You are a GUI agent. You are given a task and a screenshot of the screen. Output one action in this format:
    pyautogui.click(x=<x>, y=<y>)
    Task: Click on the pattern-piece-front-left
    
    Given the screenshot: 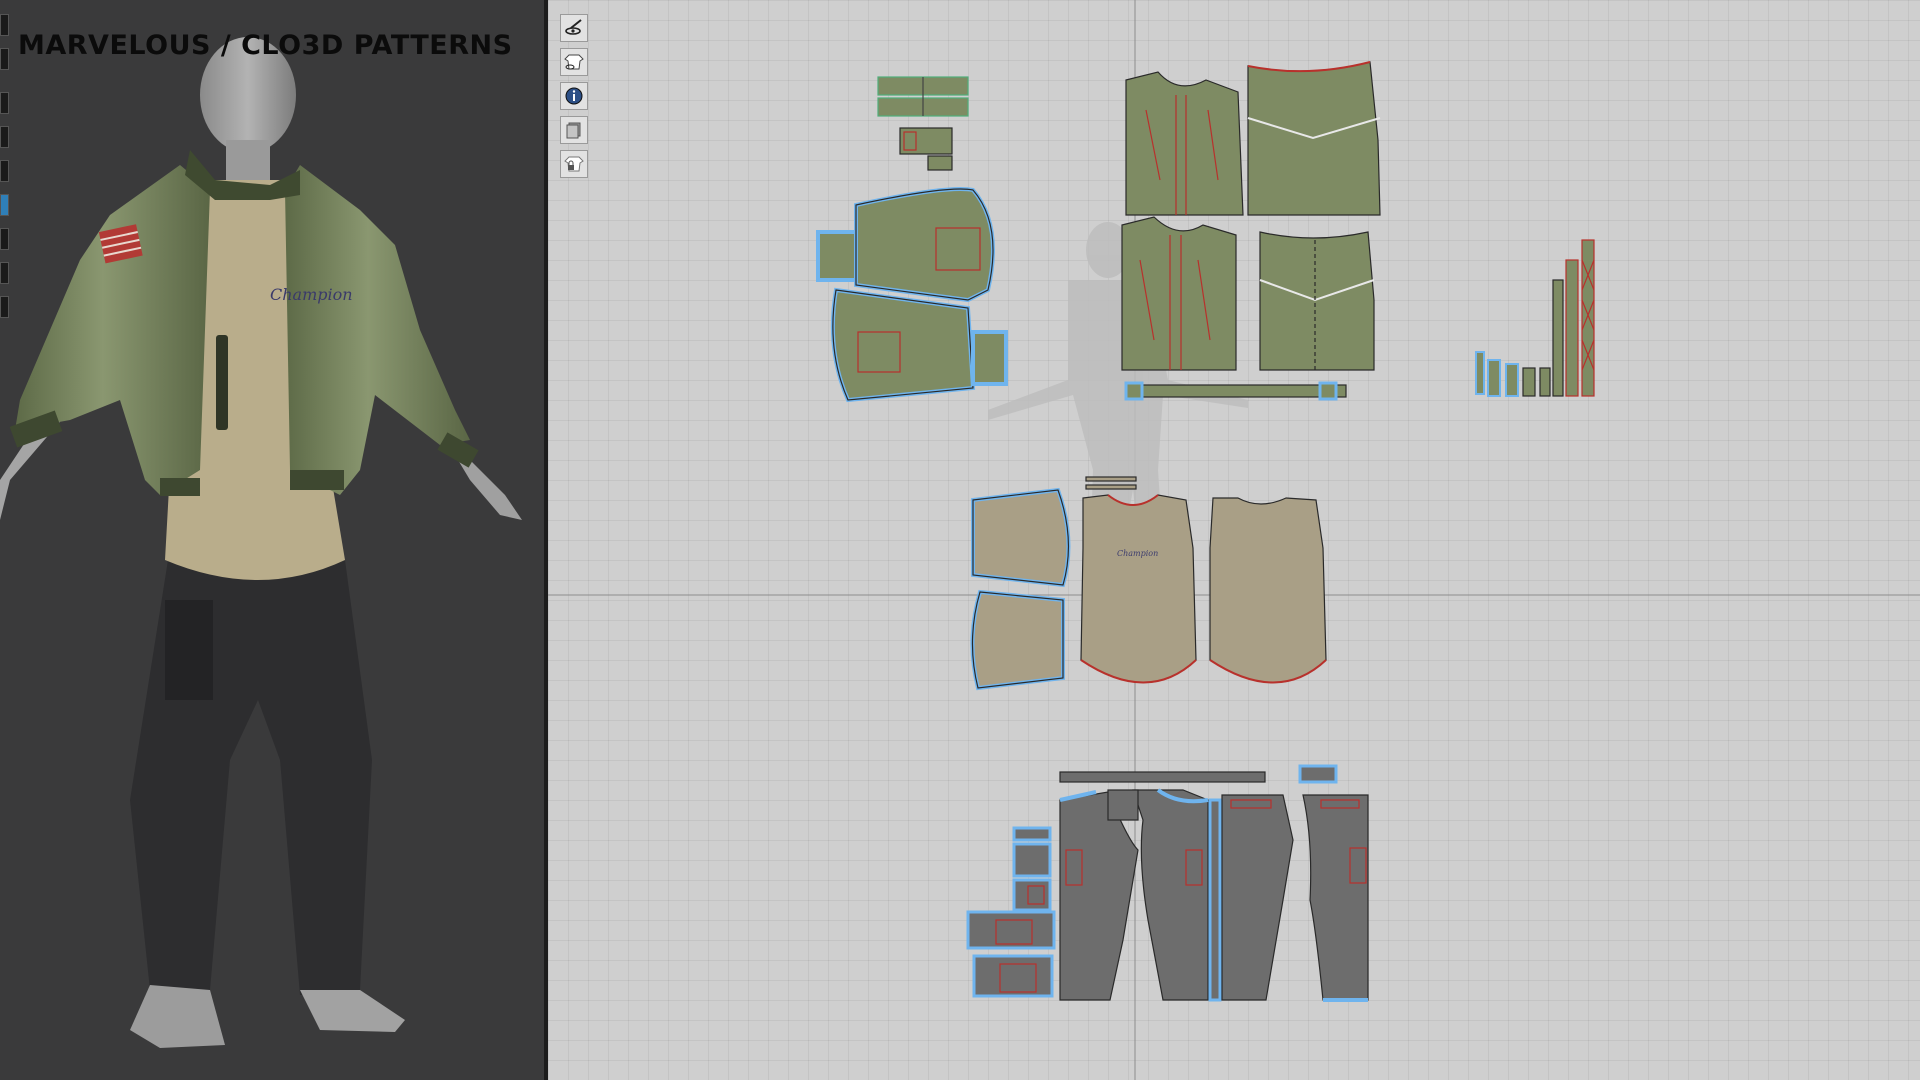 What is the action you would take?
    pyautogui.click(x=1184, y=143)
    